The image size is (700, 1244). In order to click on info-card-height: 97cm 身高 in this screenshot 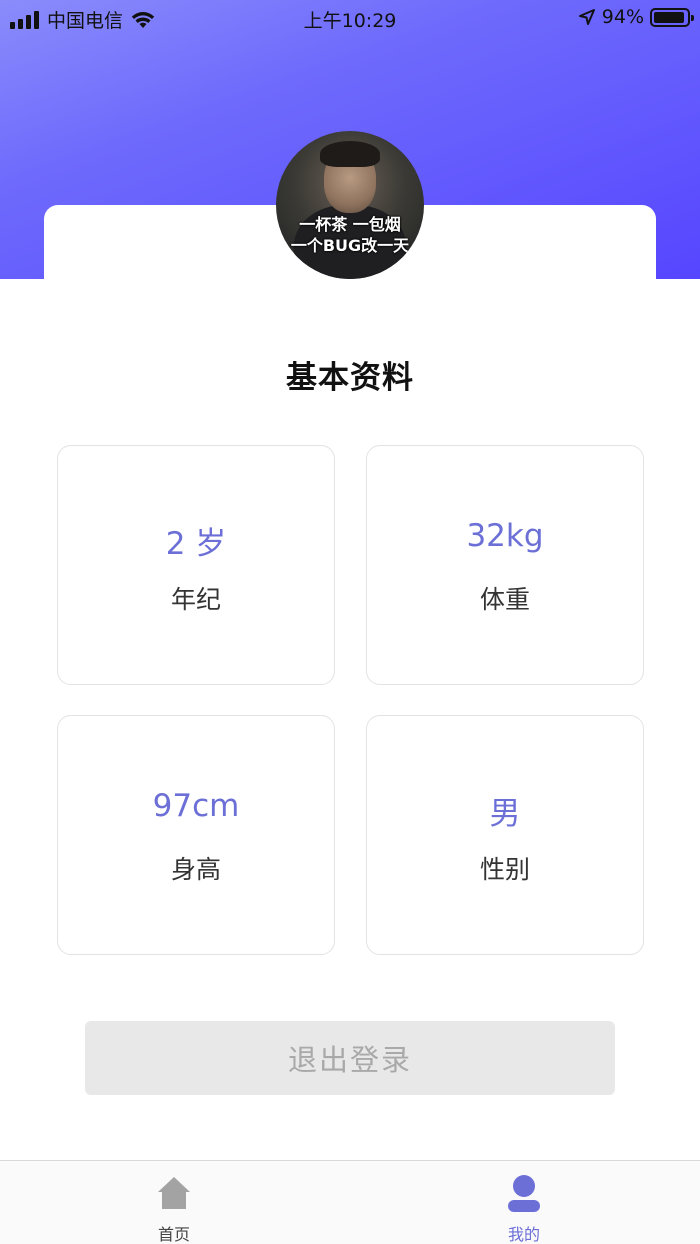, I will do `click(196, 835)`.